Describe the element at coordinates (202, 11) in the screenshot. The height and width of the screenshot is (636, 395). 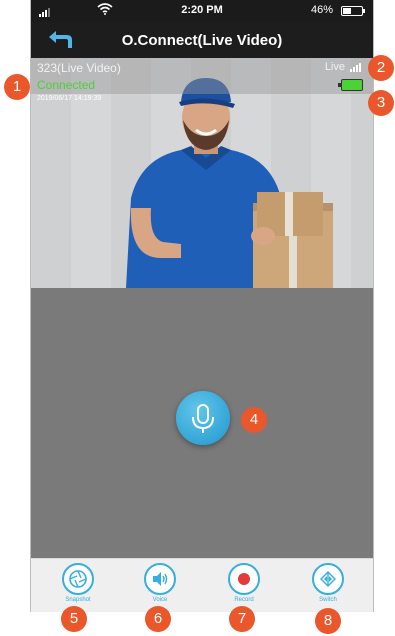
I see `status-bar: 2:20 PM 46%` at that location.